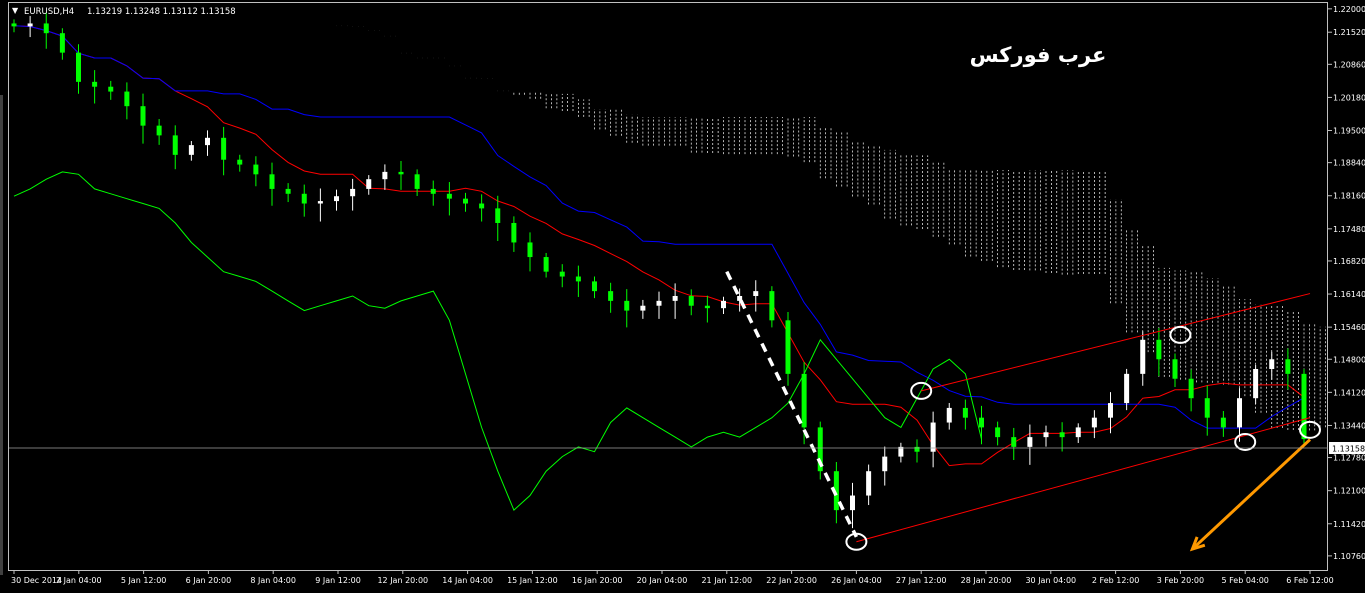 The width and height of the screenshot is (1365, 593). What do you see at coordinates (1349, 458) in the screenshot?
I see `y-tick-label: 1.12780` at bounding box center [1349, 458].